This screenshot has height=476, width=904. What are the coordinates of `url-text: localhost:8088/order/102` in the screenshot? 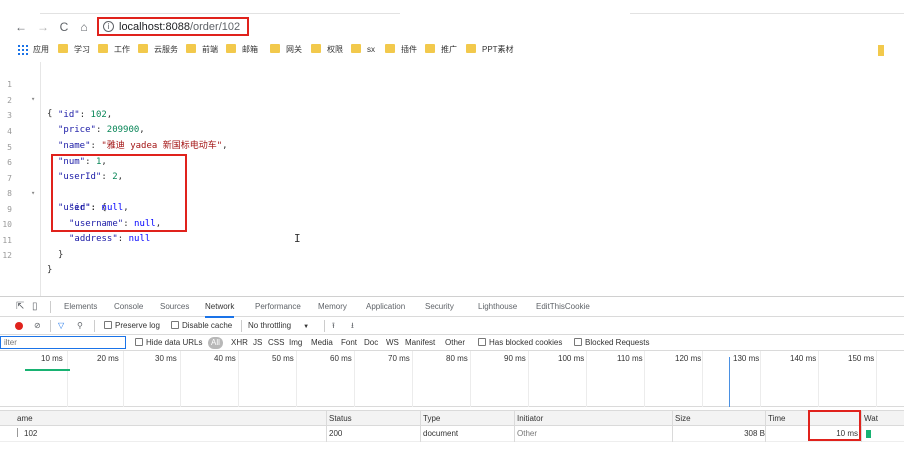 It's located at (179, 27).